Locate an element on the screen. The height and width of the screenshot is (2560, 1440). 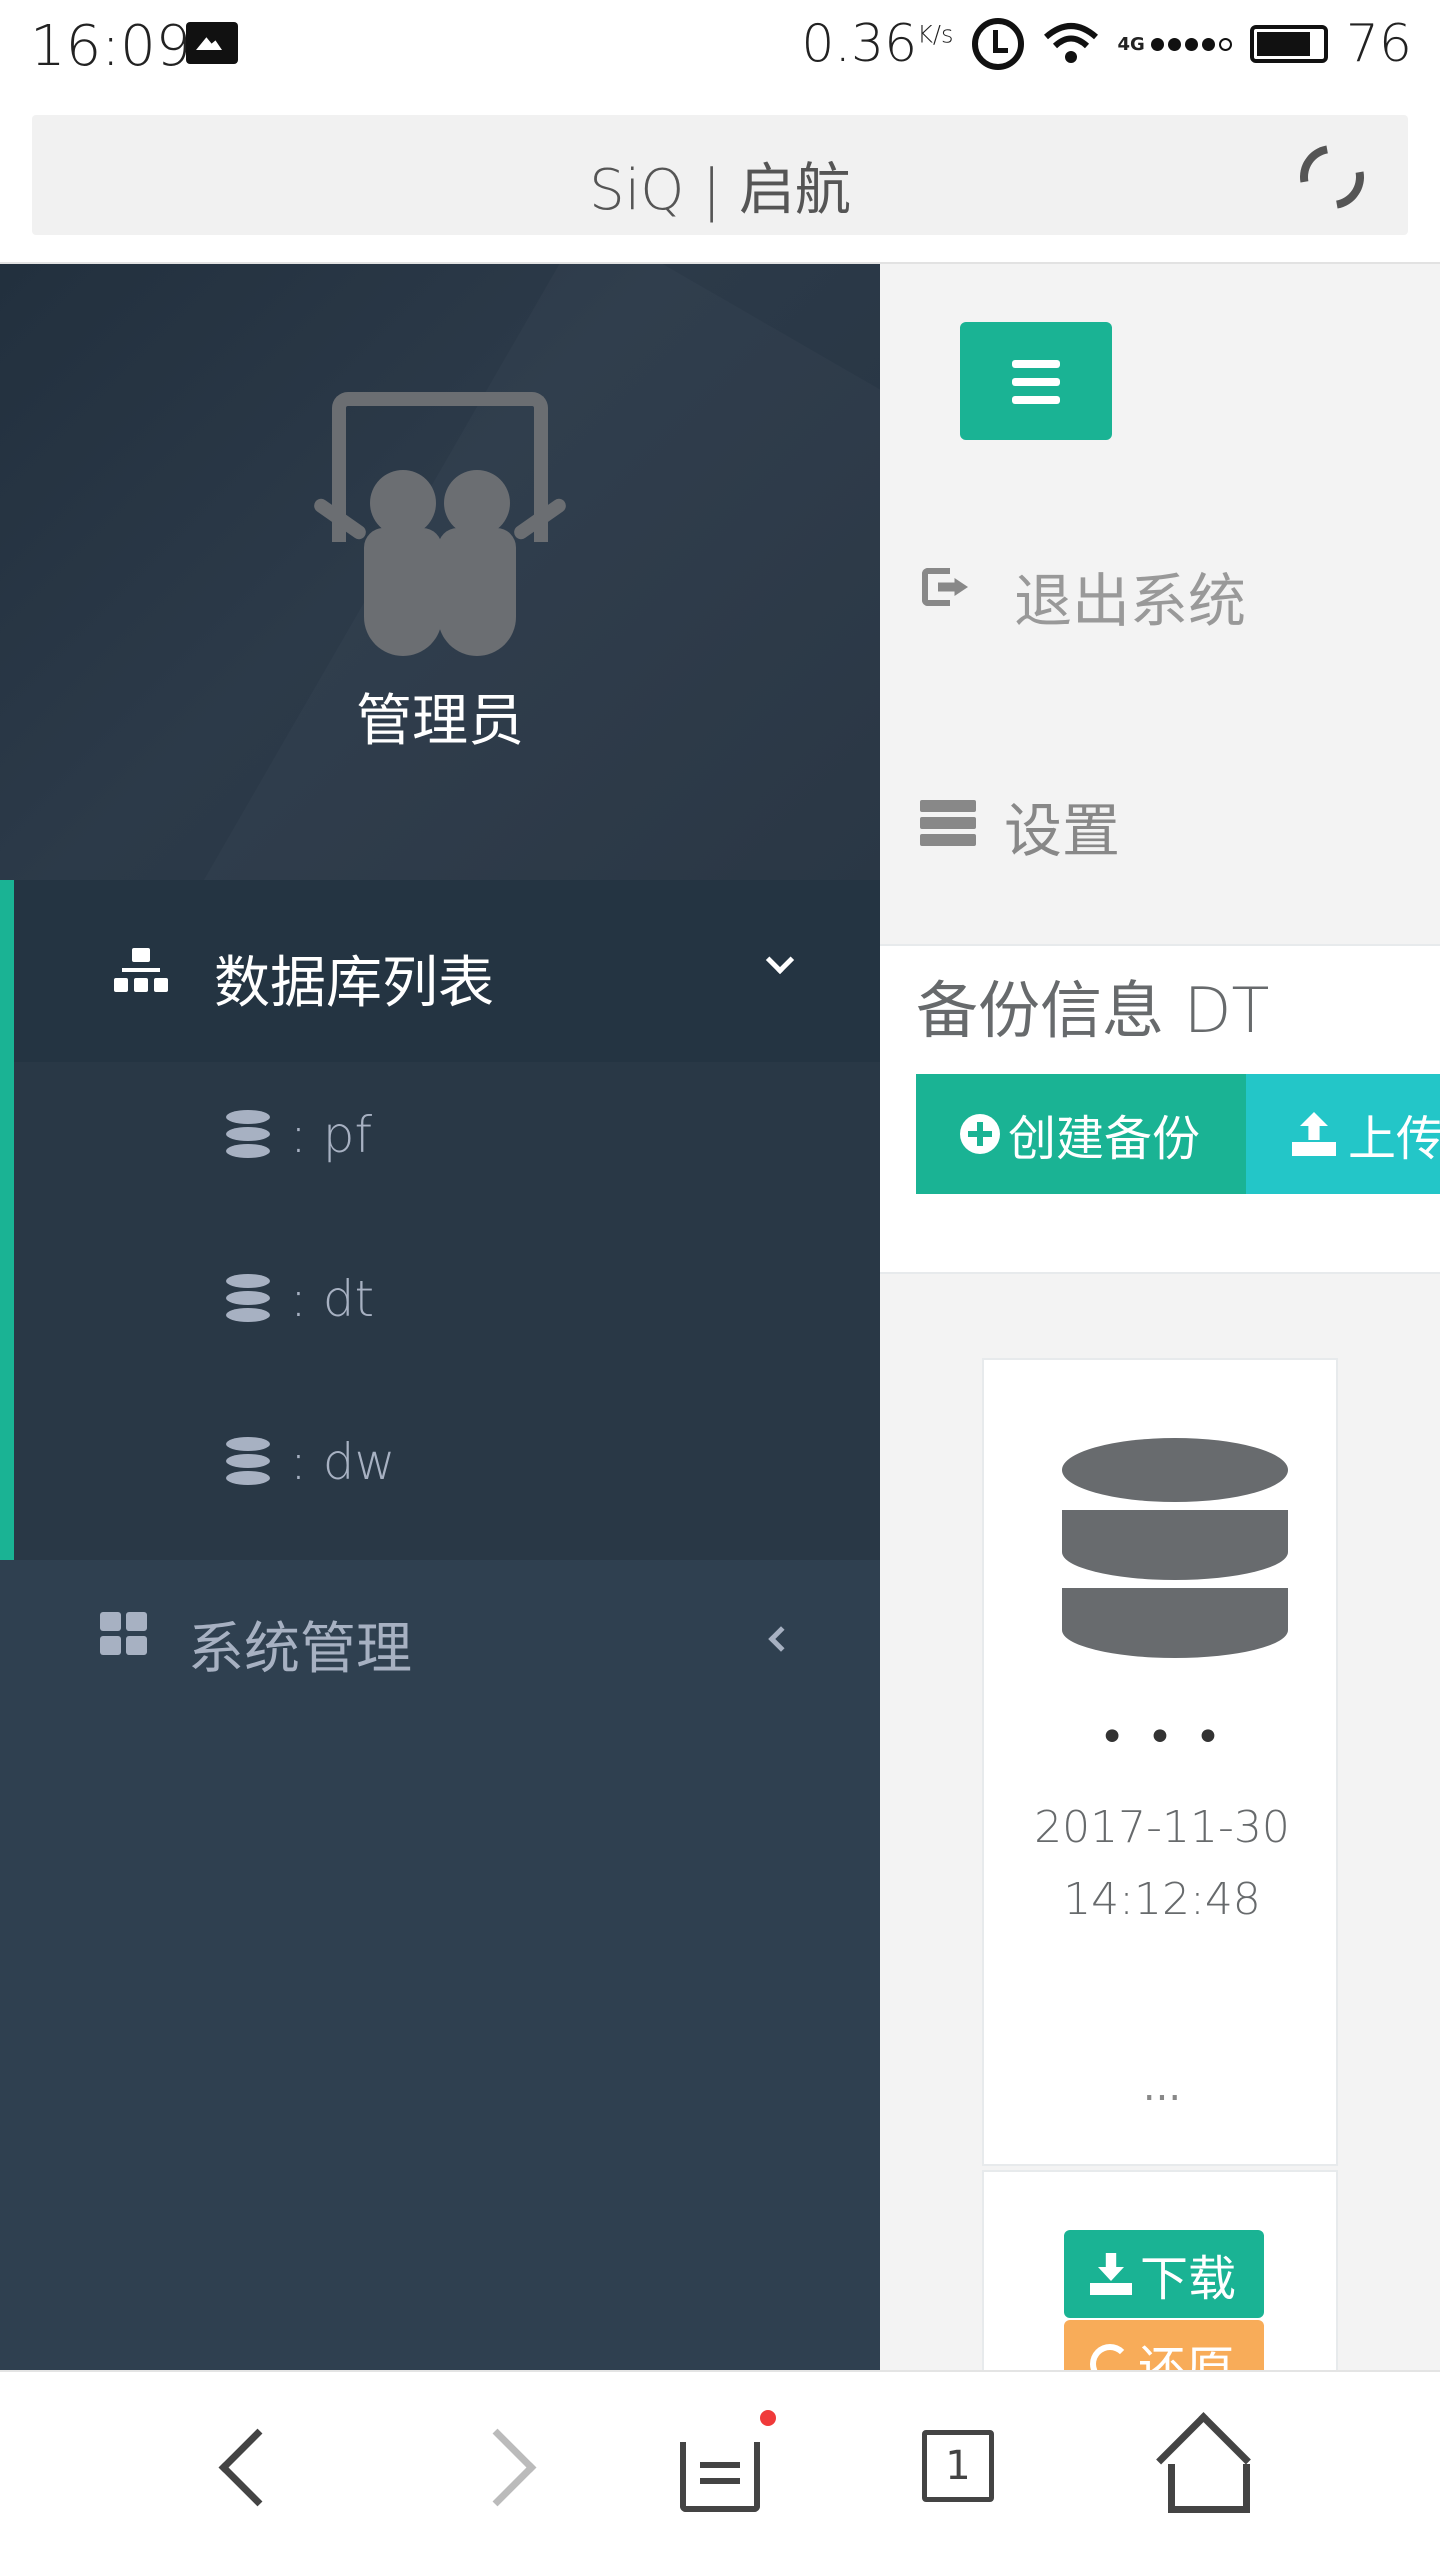
nav-database-list-label: 数据库列表 is located at coordinates (354, 983).